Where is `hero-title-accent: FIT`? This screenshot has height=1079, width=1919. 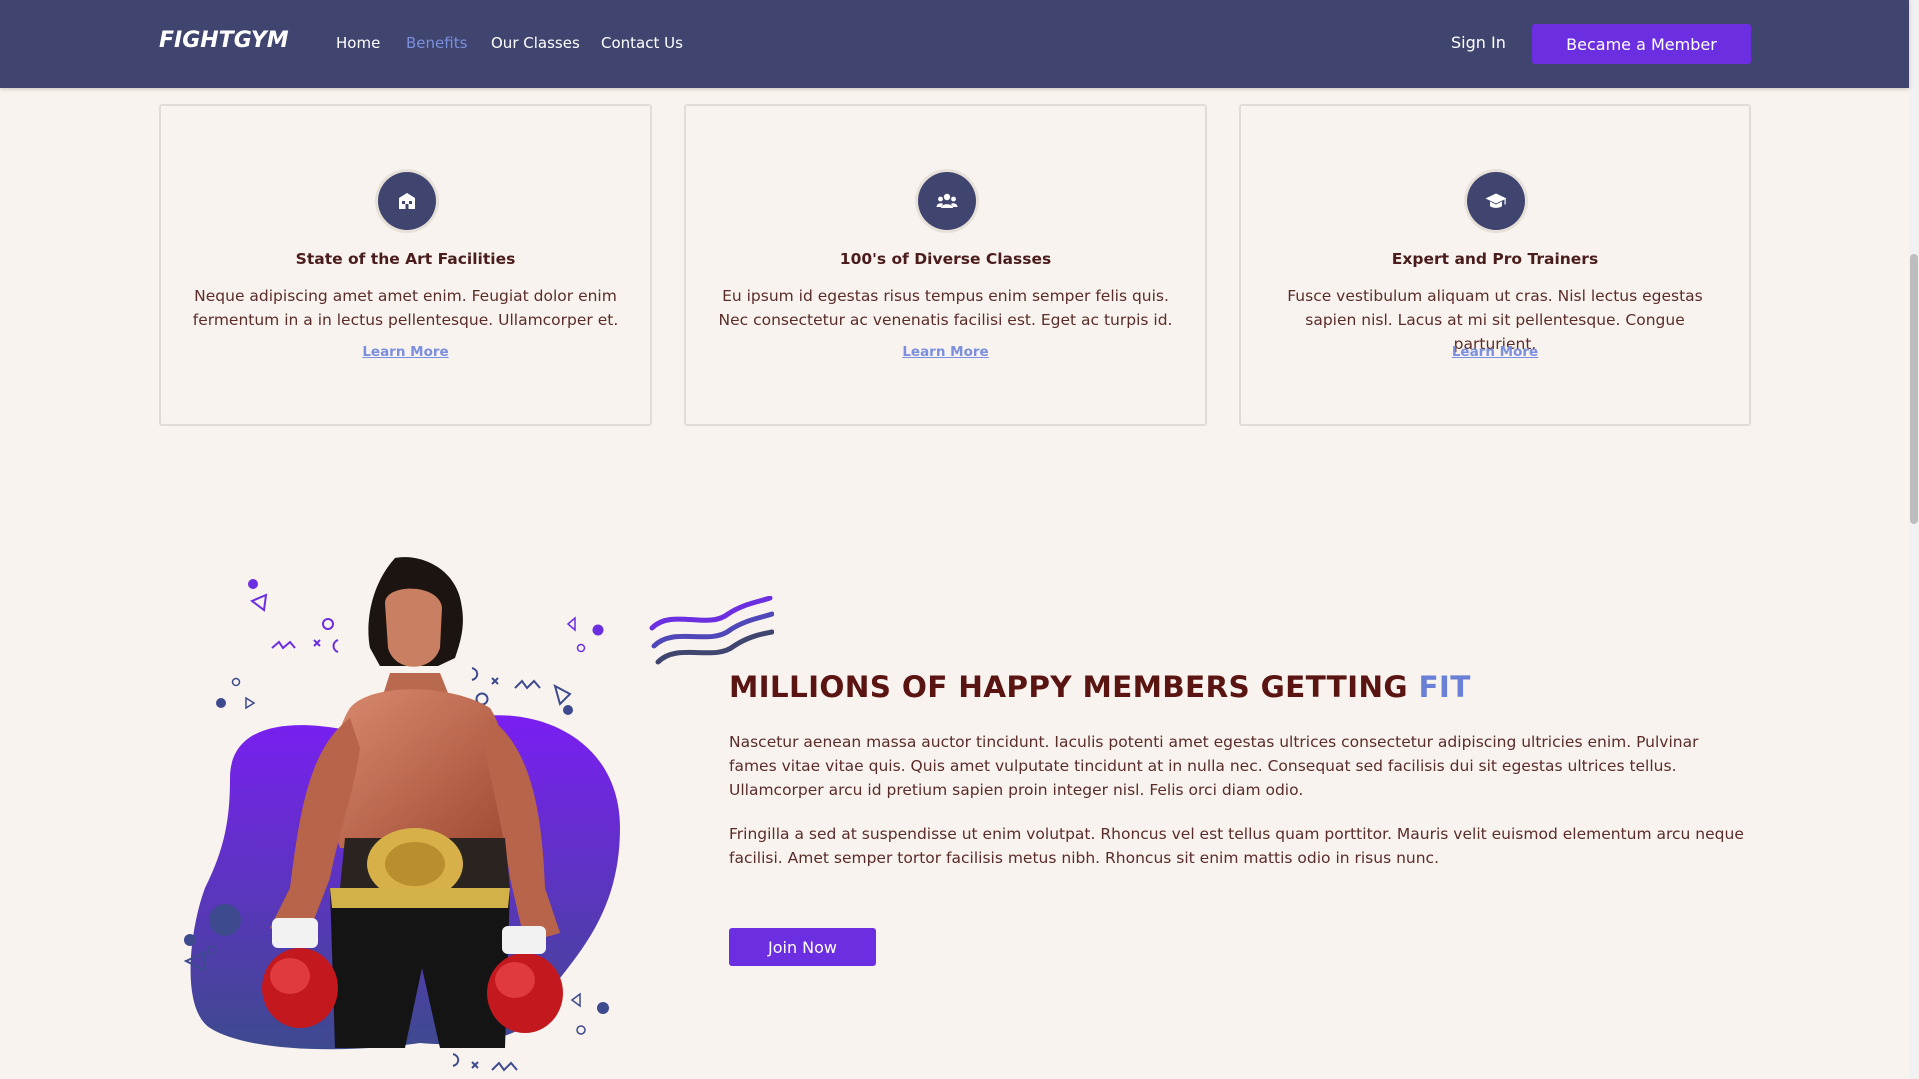
hero-title-accent: FIT is located at coordinates (1444, 687).